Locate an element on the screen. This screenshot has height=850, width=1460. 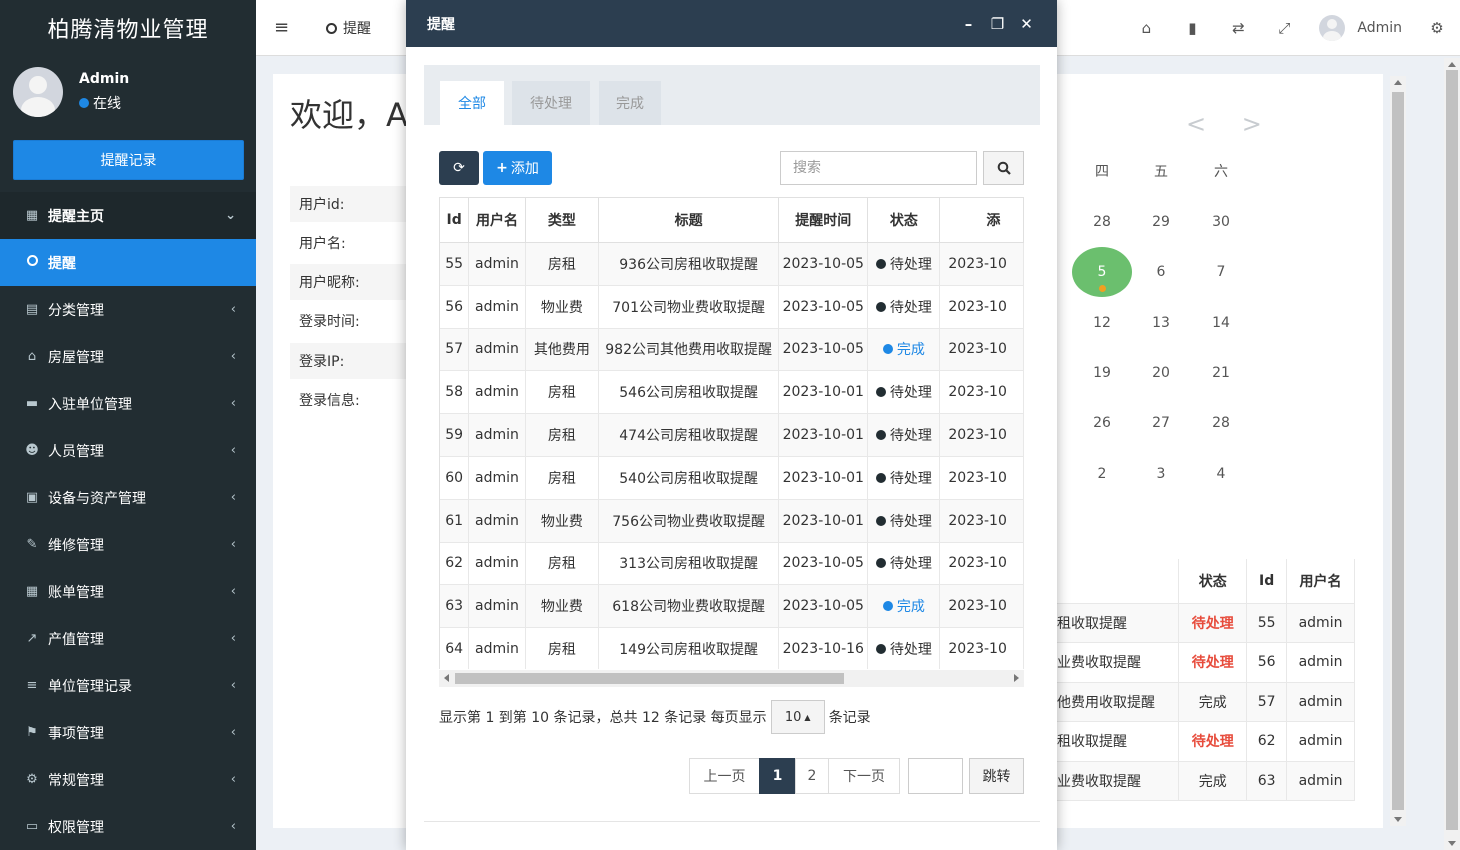
sidebar-item-0: ▦ 提醒主页 ⌄ is located at coordinates (128, 215).